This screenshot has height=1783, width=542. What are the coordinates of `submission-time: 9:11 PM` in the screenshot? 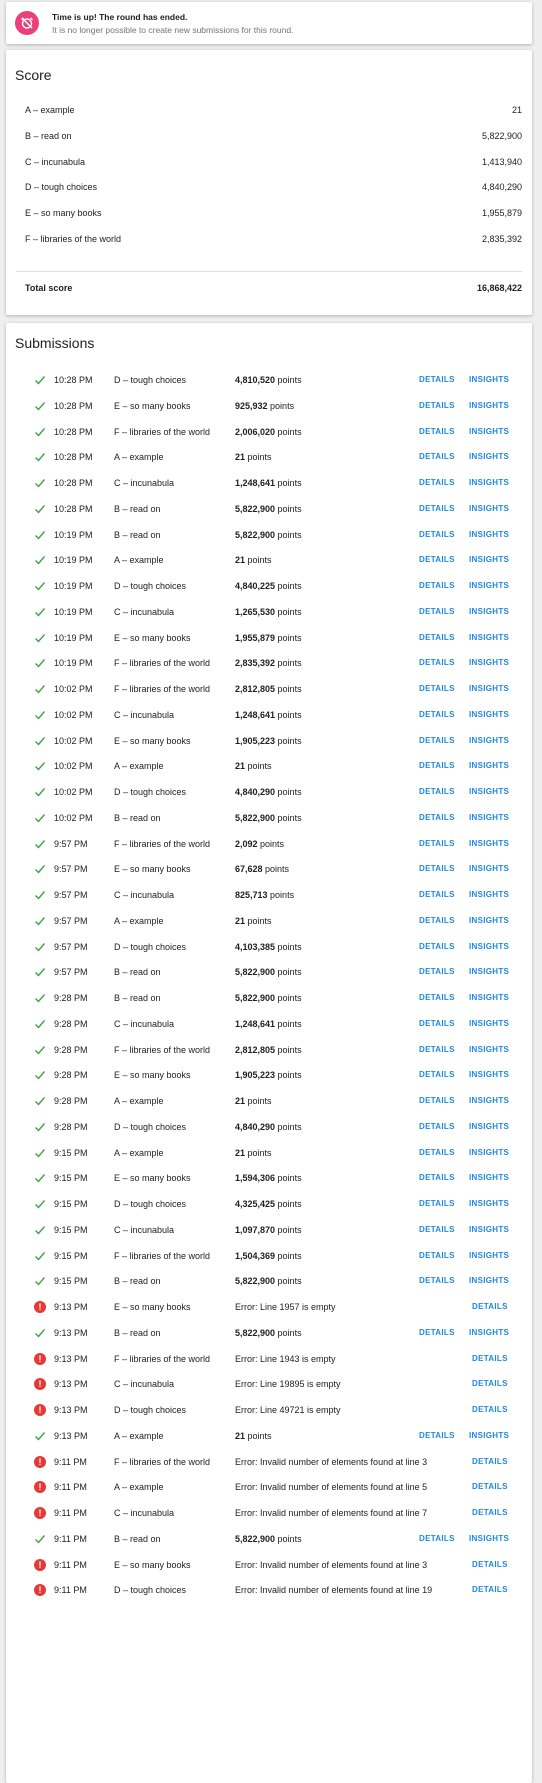 It's located at (70, 1461).